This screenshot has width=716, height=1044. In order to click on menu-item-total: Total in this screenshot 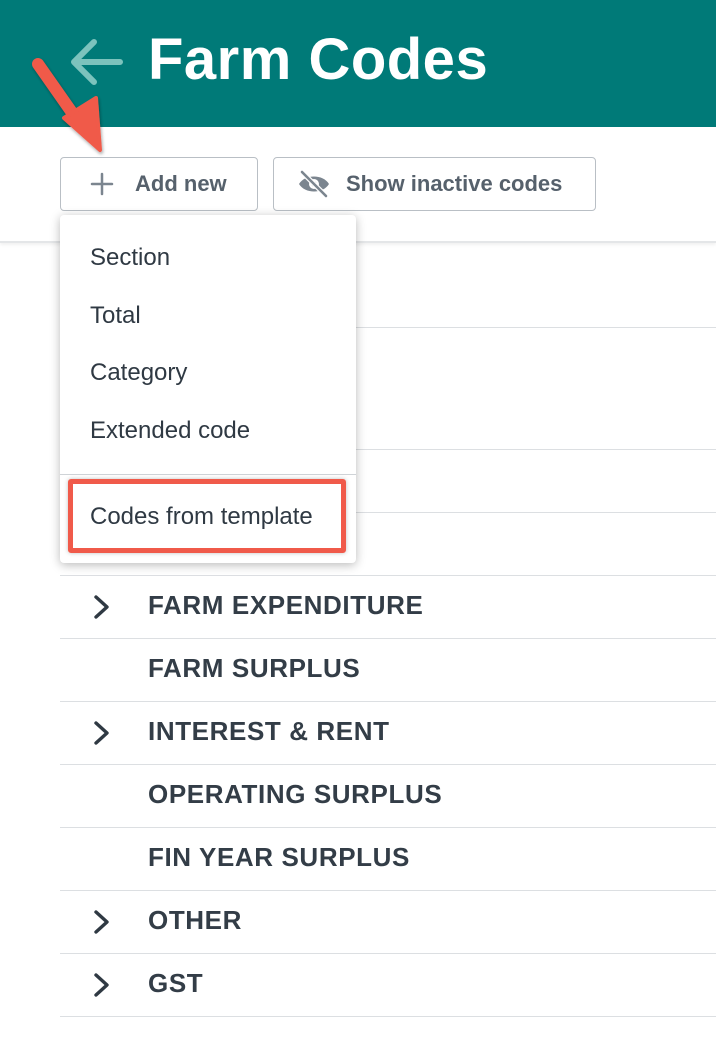, I will do `click(115, 316)`.